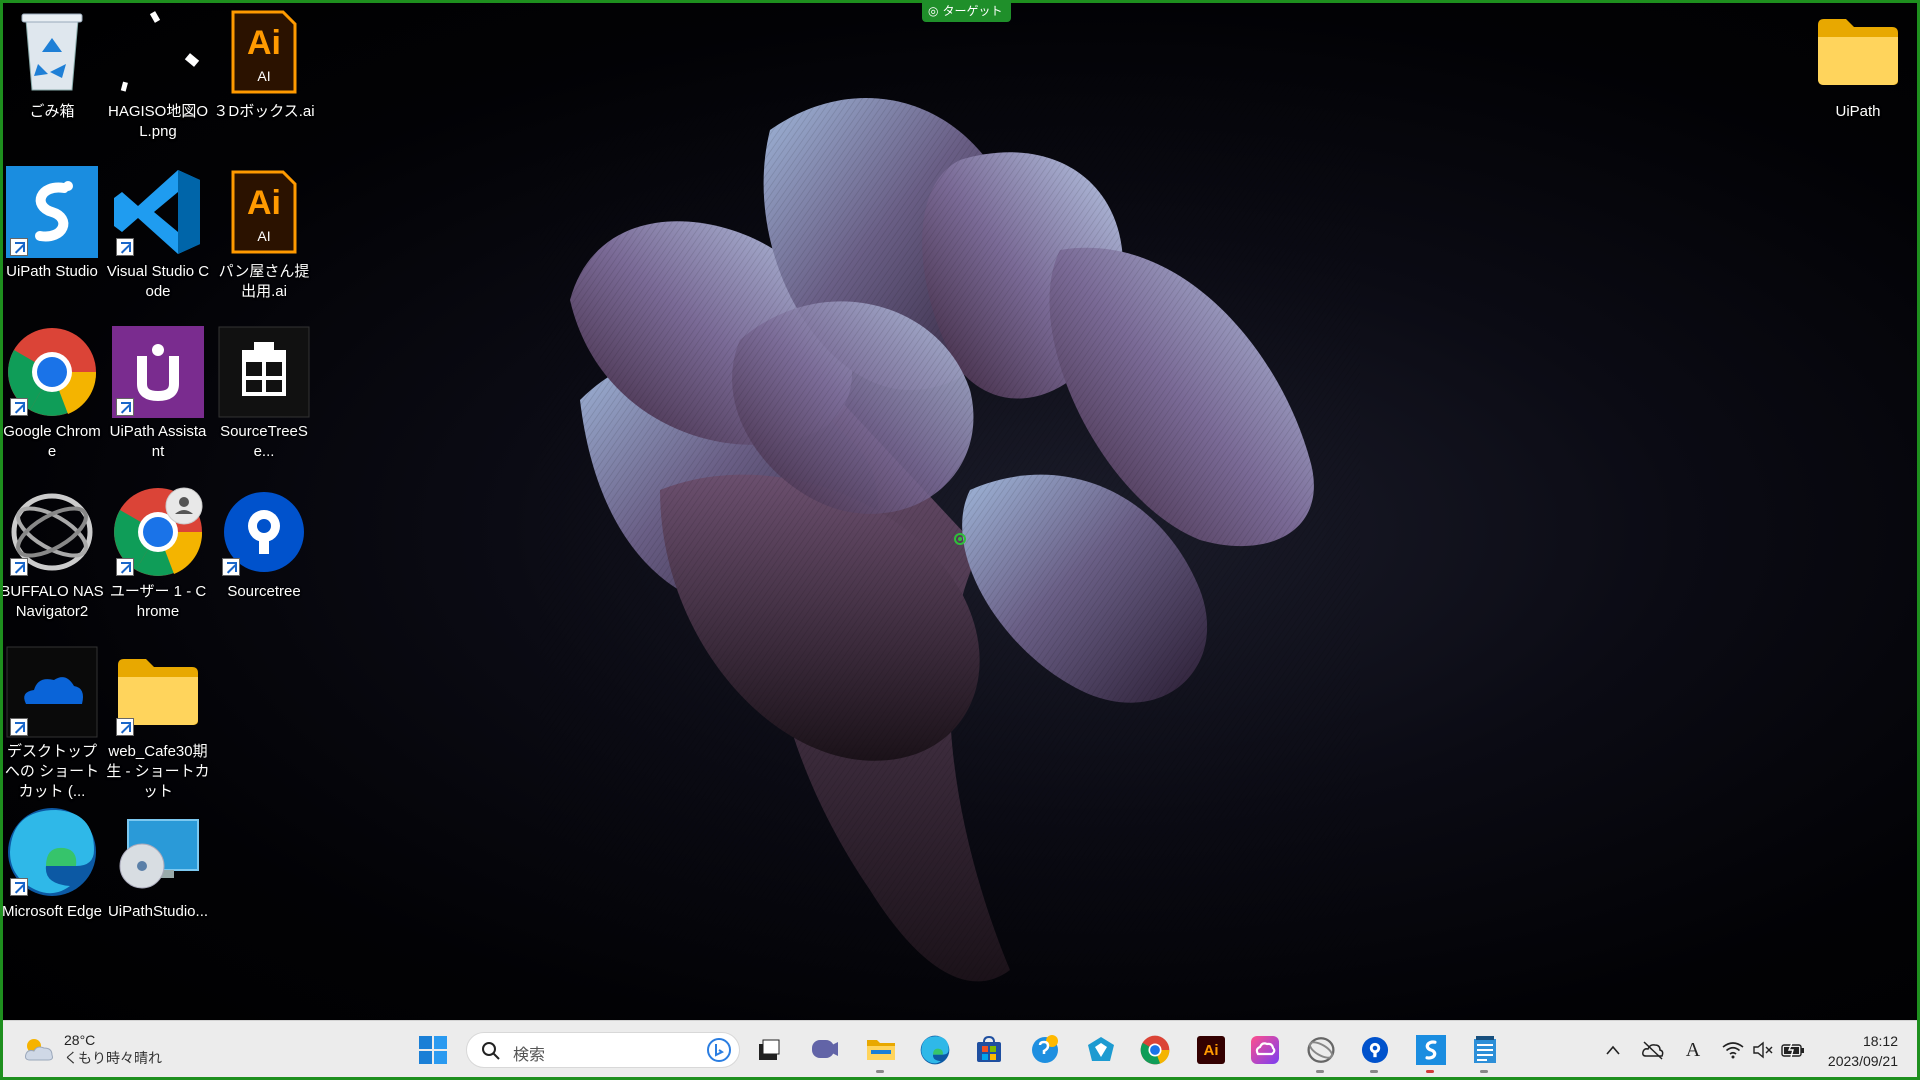 This screenshot has height=1080, width=1920. I want to click on desktop-icon-buffalo-nas: BUFFALO NAS Navigator2, so click(52, 554).